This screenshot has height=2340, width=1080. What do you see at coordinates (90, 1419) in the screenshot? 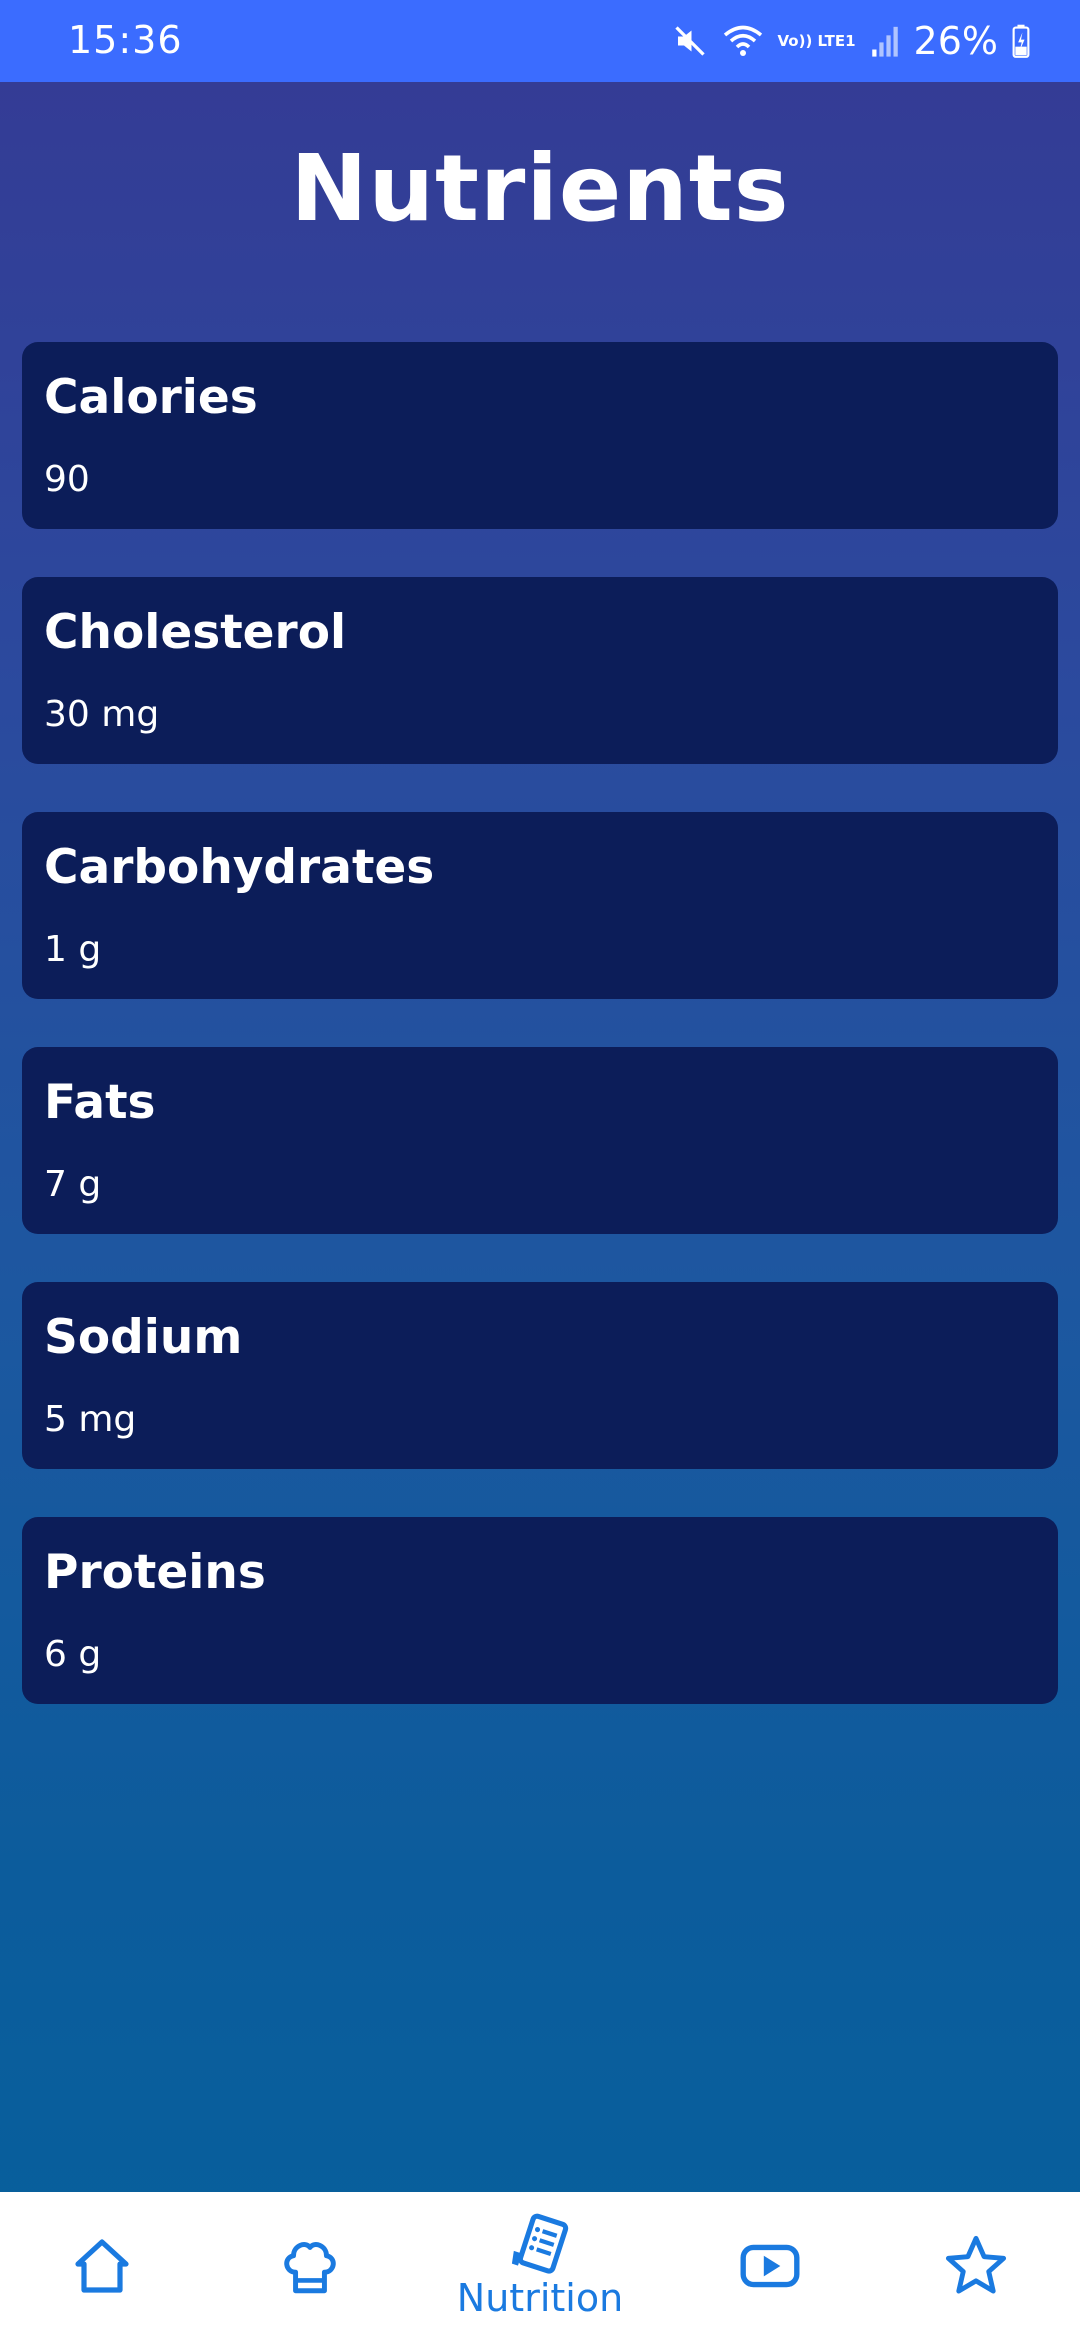
I see `nutrient-value: 5 mg` at bounding box center [90, 1419].